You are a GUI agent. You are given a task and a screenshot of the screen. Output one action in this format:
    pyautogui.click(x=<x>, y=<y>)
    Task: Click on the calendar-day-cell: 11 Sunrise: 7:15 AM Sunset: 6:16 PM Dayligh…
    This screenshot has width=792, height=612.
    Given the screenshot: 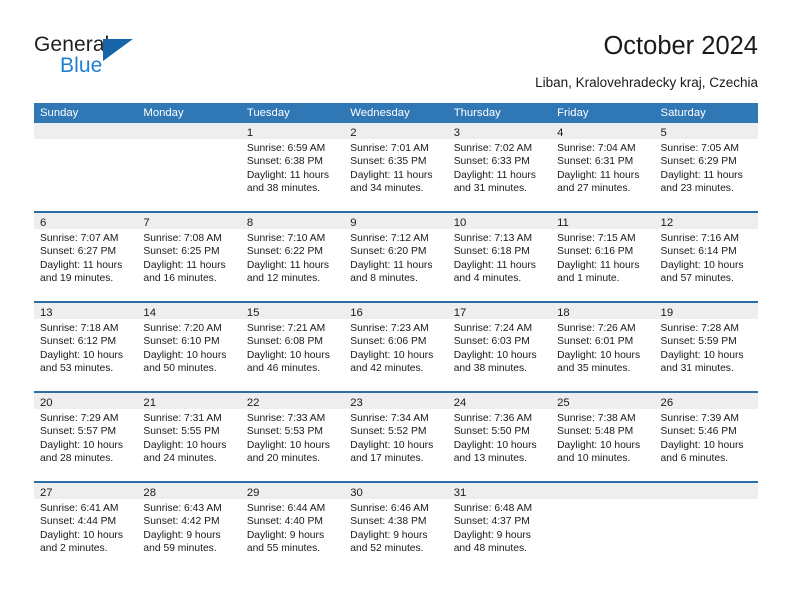 What is the action you would take?
    pyautogui.click(x=603, y=257)
    